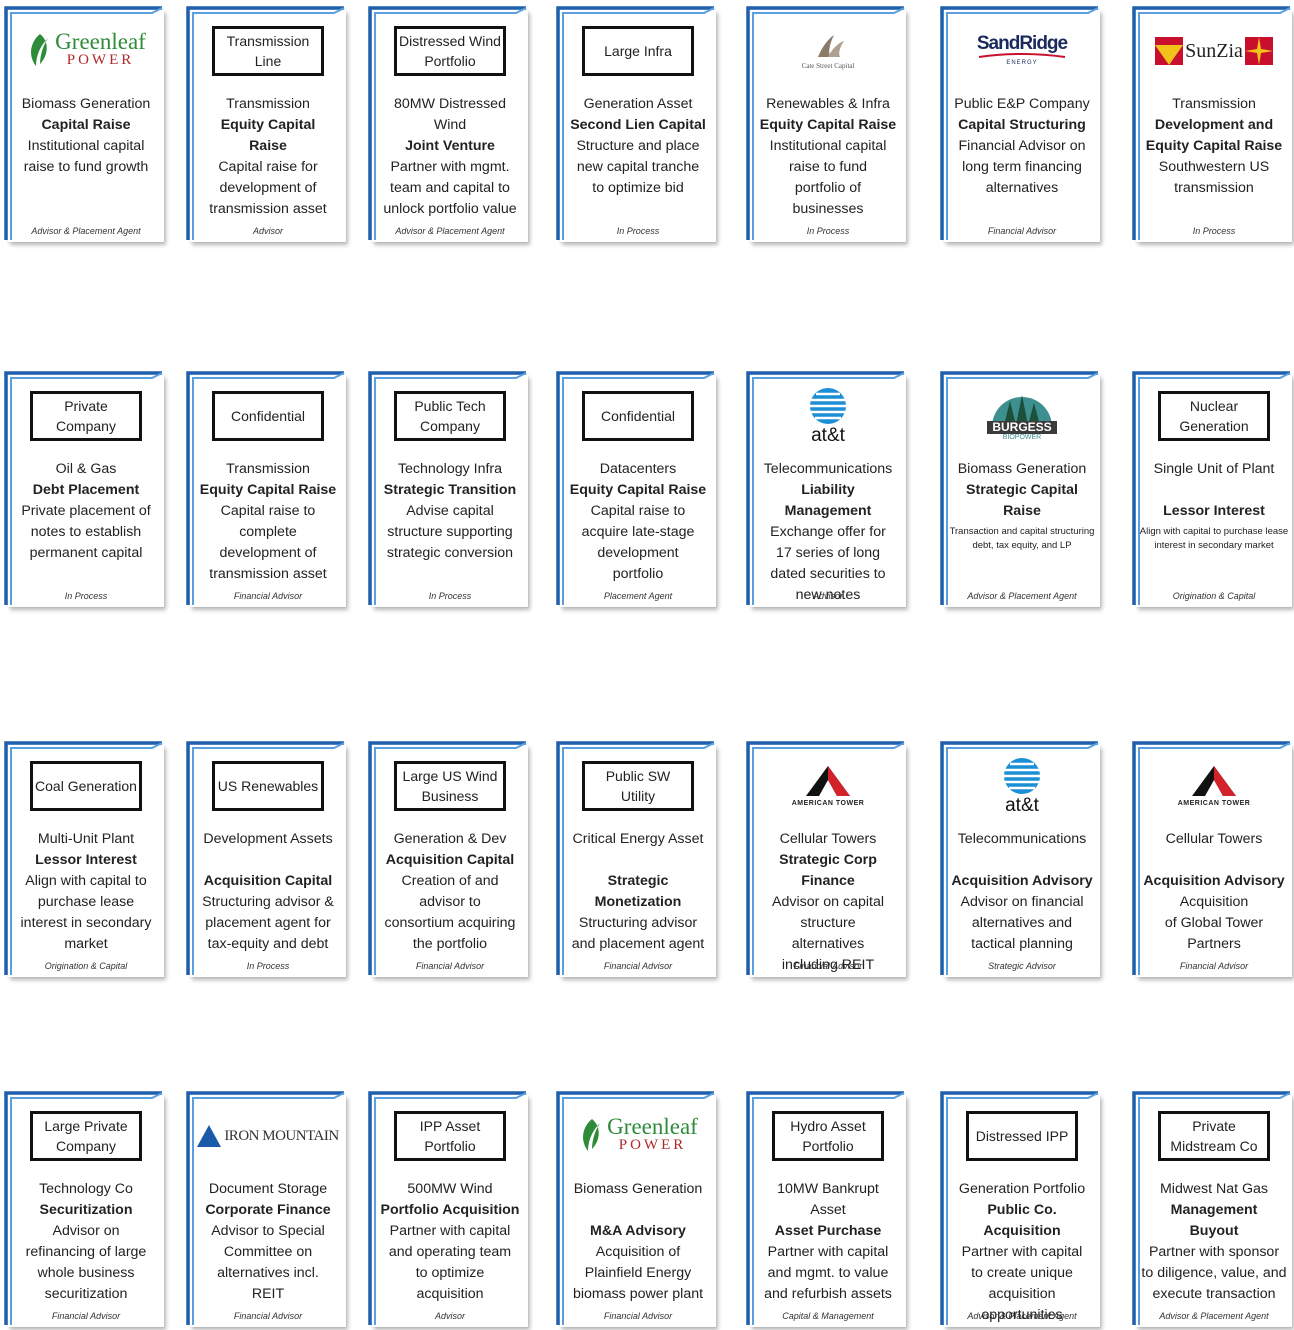 The height and width of the screenshot is (1330, 1294). I want to click on advisory-role: Placement Agent, so click(638, 596).